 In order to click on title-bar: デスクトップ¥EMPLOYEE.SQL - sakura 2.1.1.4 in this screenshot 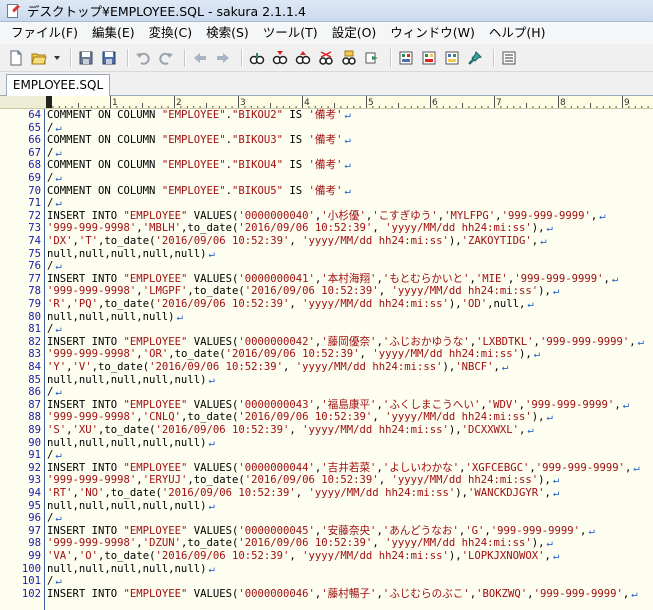, I will do `click(326, 11)`.